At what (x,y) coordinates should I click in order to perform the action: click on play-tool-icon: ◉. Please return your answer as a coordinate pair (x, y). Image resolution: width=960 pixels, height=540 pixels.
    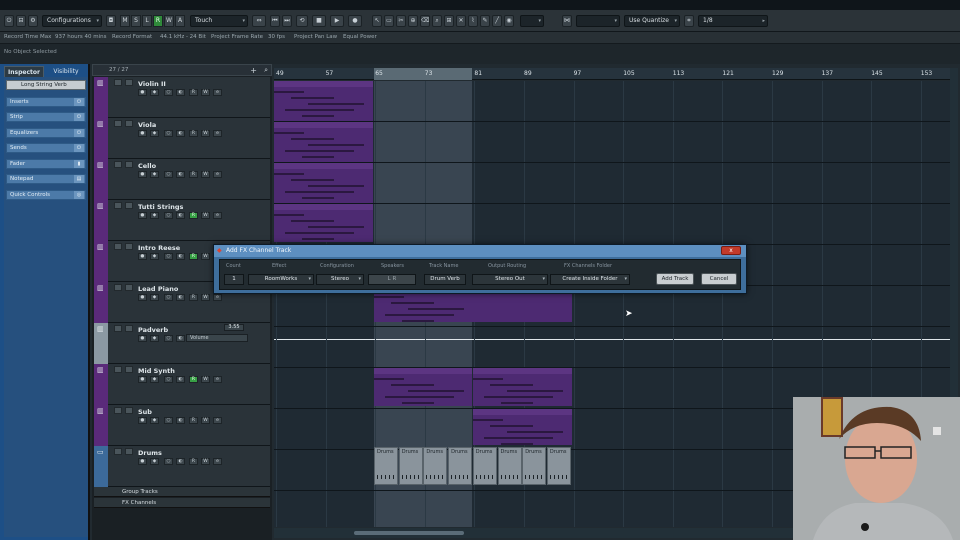
    Looking at the image, I should click on (509, 21).